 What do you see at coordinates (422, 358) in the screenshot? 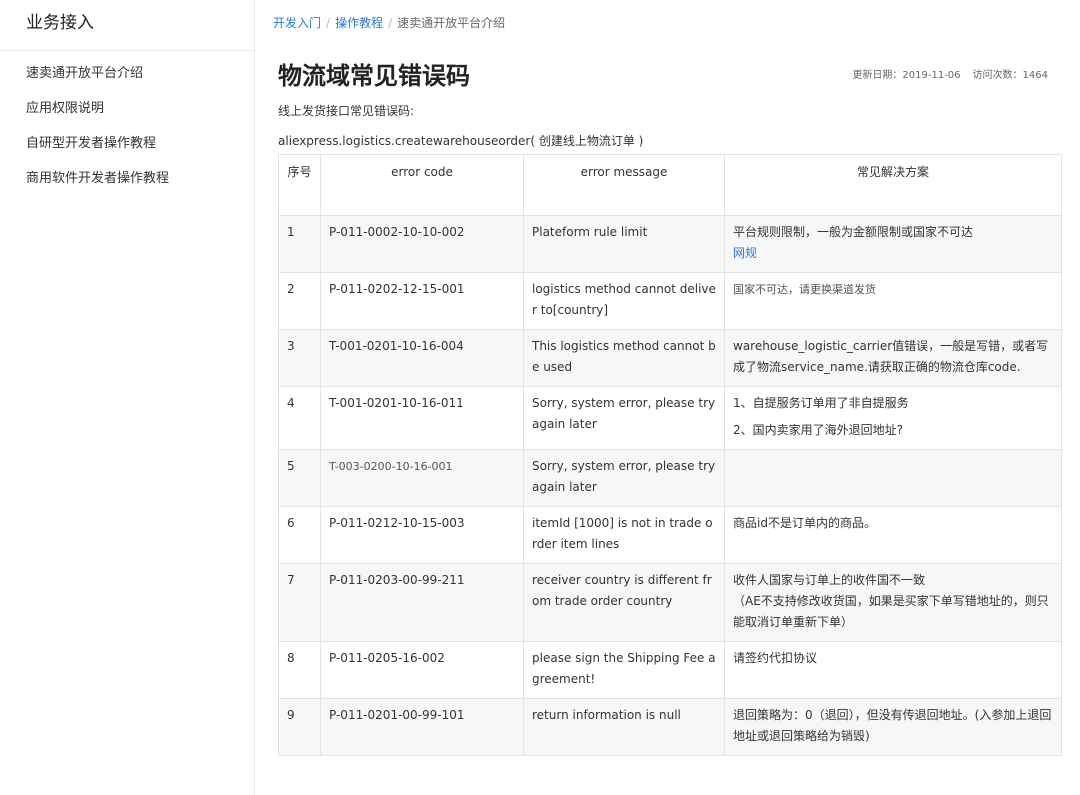
I see `cell-code: T-001-0201-10-16-004` at bounding box center [422, 358].